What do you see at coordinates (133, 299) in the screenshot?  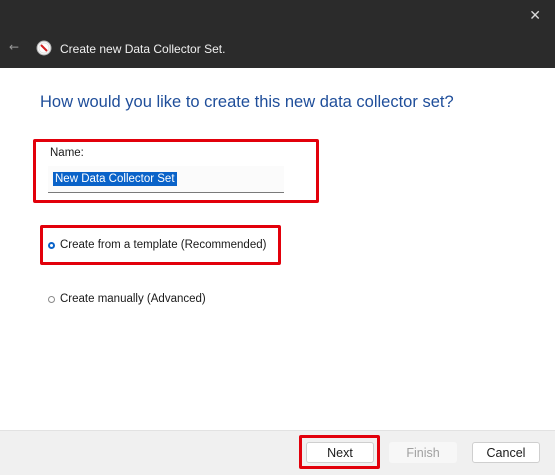 I see `radio-manual-label: Create manually (Advanced)` at bounding box center [133, 299].